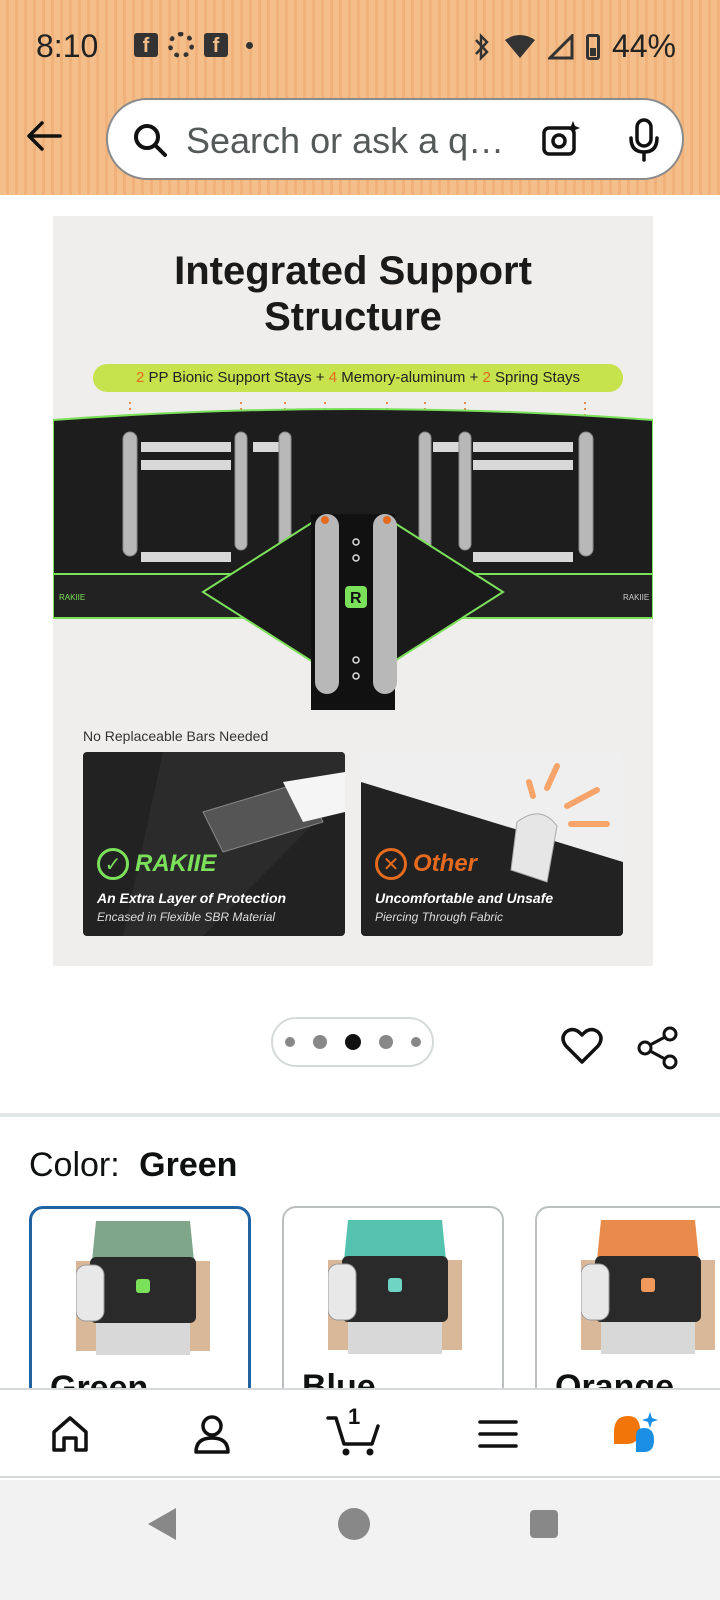  What do you see at coordinates (544, 1524) in the screenshot?
I see `system-recents-icon` at bounding box center [544, 1524].